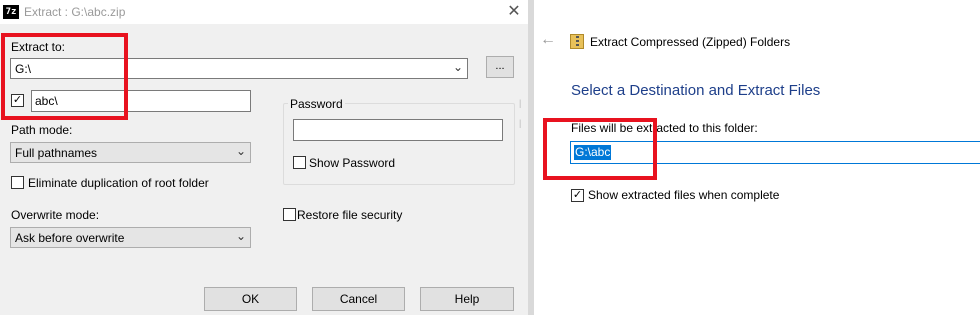 This screenshot has width=980, height=315. I want to click on password-groupbox, so click(399, 144).